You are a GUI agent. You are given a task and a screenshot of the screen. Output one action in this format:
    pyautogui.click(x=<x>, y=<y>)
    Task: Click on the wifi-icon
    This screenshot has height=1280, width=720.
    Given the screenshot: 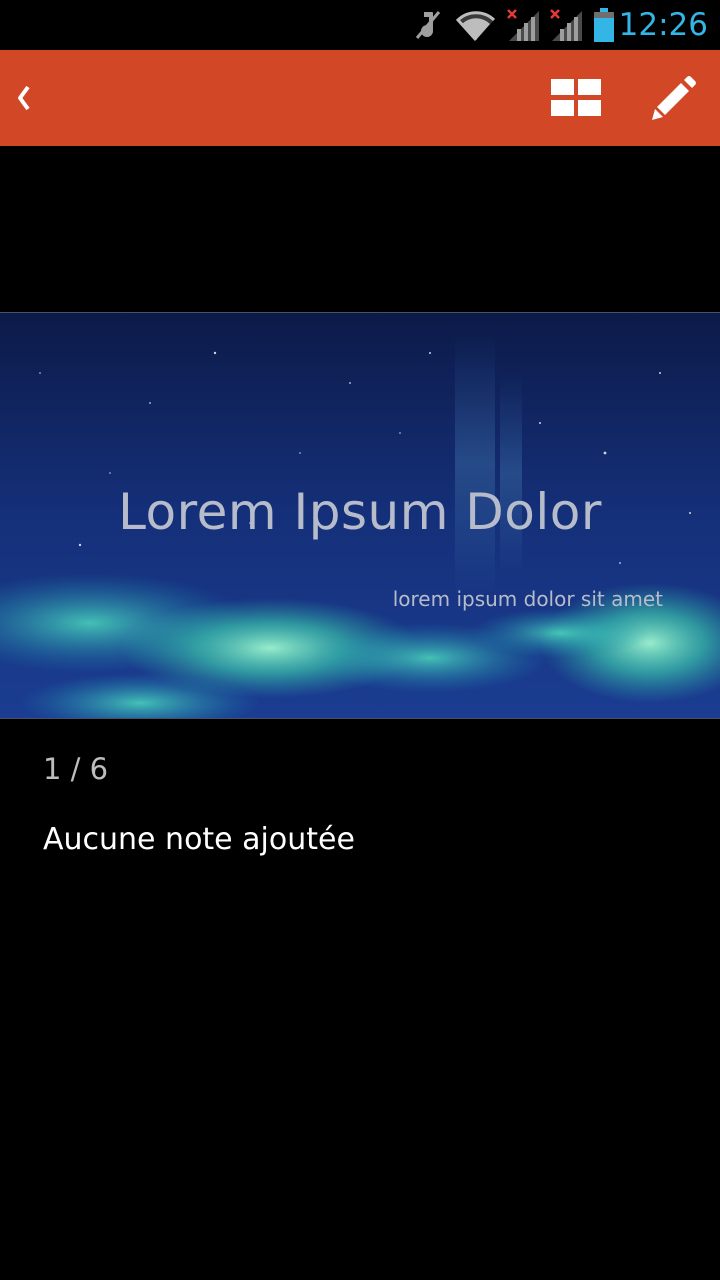 What is the action you would take?
    pyautogui.click(x=476, y=25)
    